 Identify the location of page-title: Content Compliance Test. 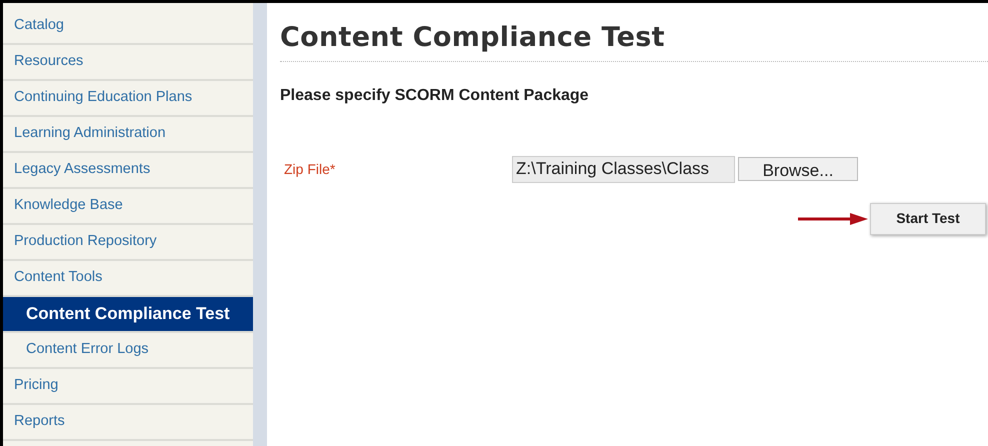
(634, 40).